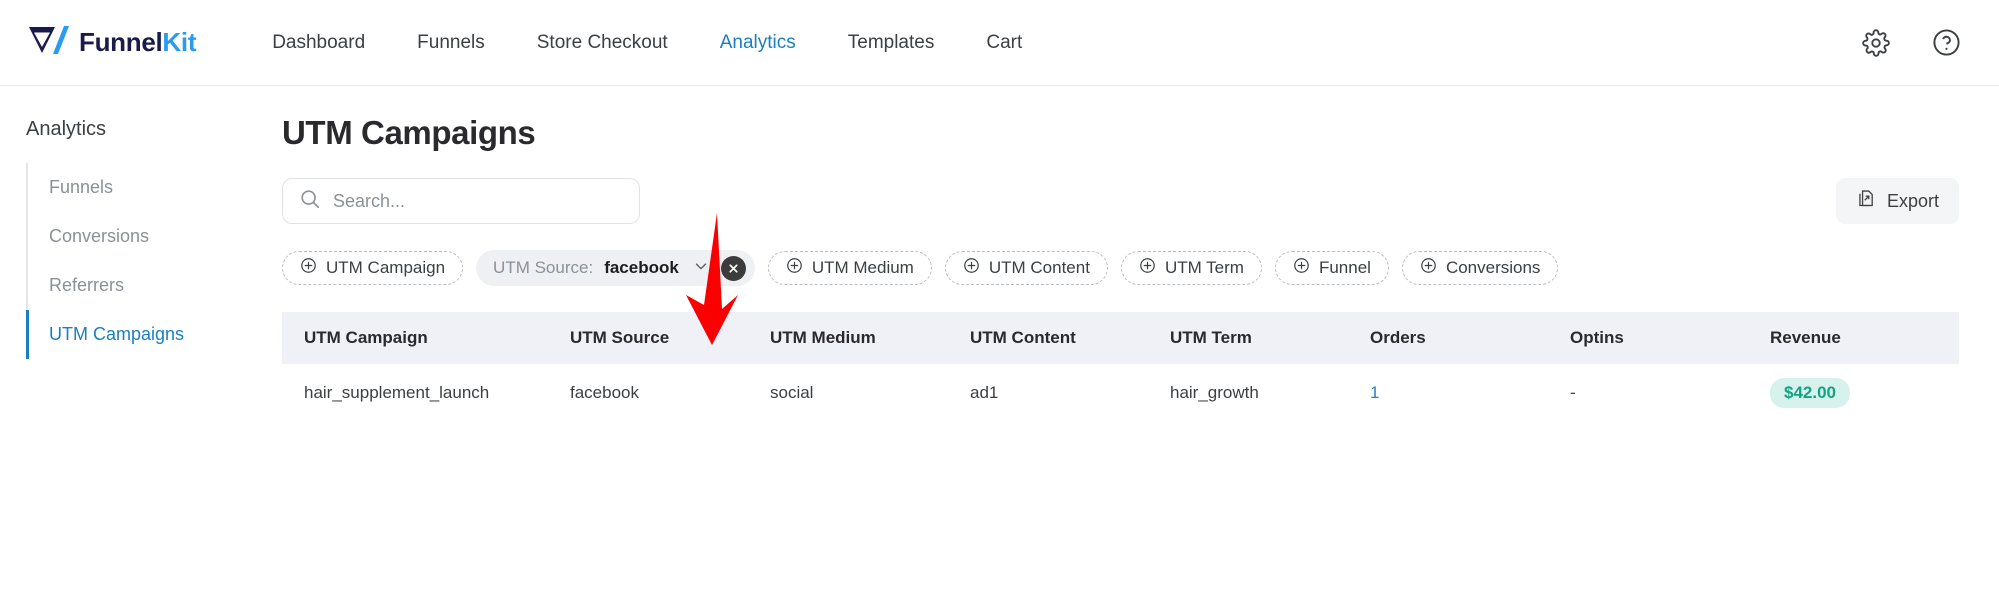  Describe the element at coordinates (543, 267) in the screenshot. I see `chip-key: UTM Source:` at that location.